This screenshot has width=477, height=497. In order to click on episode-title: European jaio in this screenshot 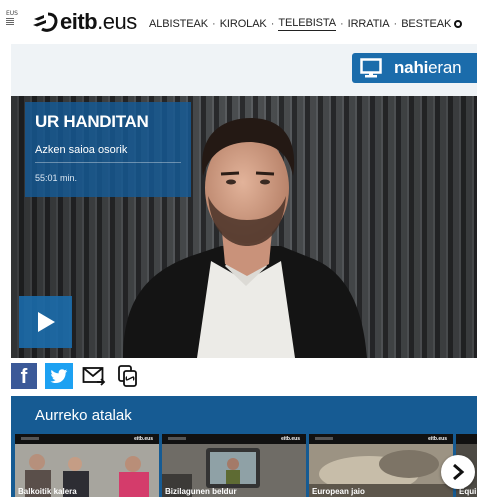, I will do `click(338, 491)`.